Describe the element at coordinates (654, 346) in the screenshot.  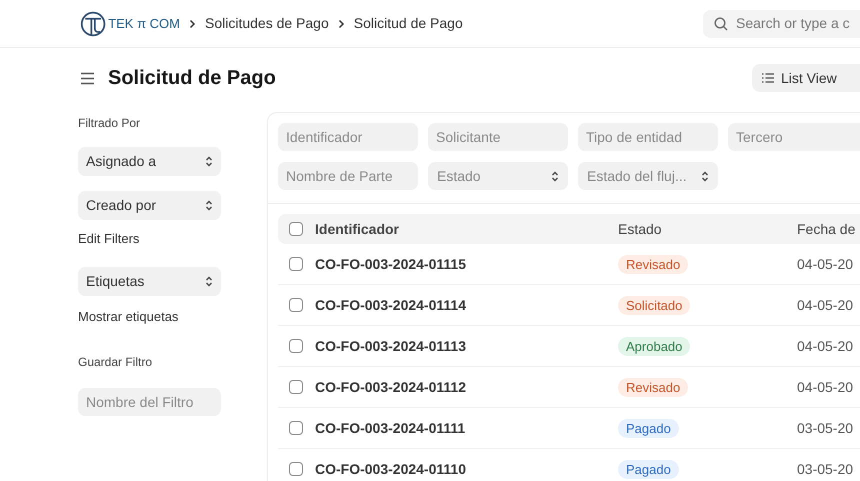
I see `status-badge: Aprobado` at that location.